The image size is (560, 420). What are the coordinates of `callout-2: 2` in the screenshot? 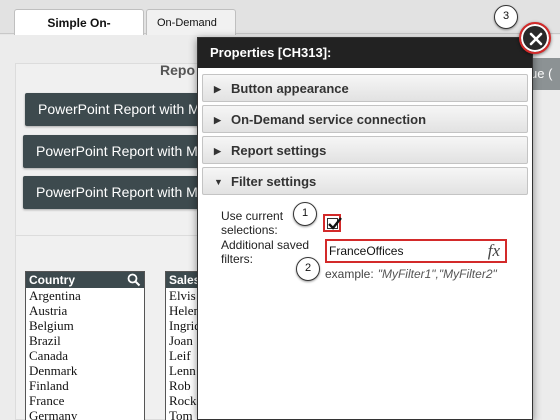 It's located at (308, 269).